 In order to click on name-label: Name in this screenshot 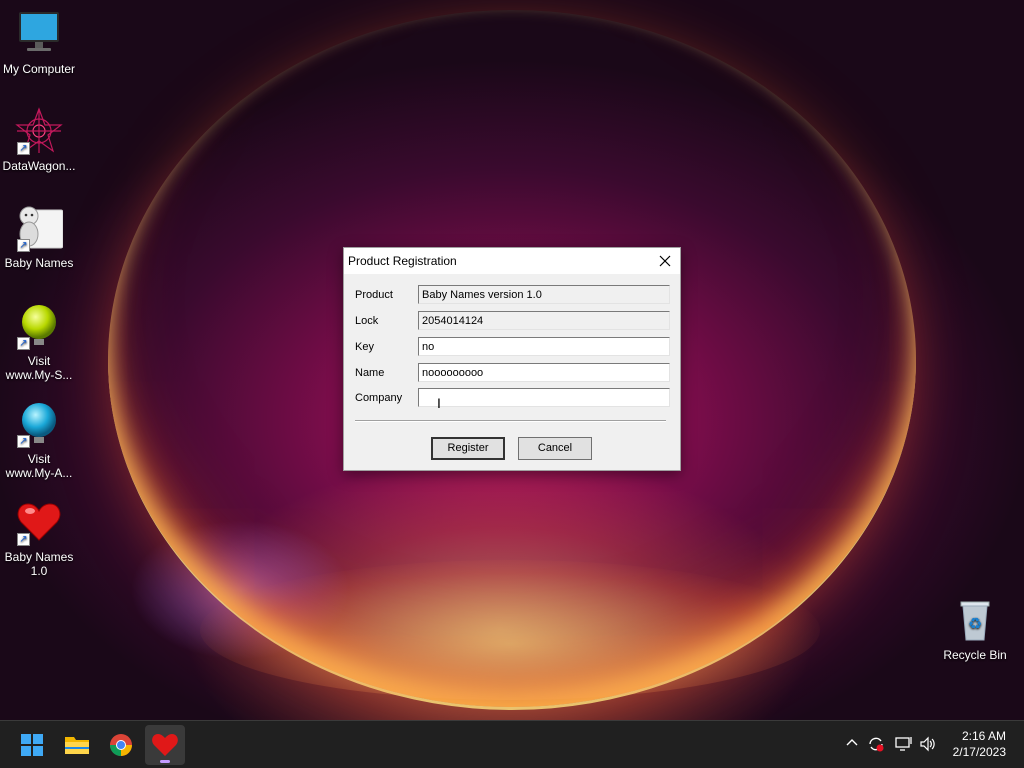, I will do `click(370, 373)`.